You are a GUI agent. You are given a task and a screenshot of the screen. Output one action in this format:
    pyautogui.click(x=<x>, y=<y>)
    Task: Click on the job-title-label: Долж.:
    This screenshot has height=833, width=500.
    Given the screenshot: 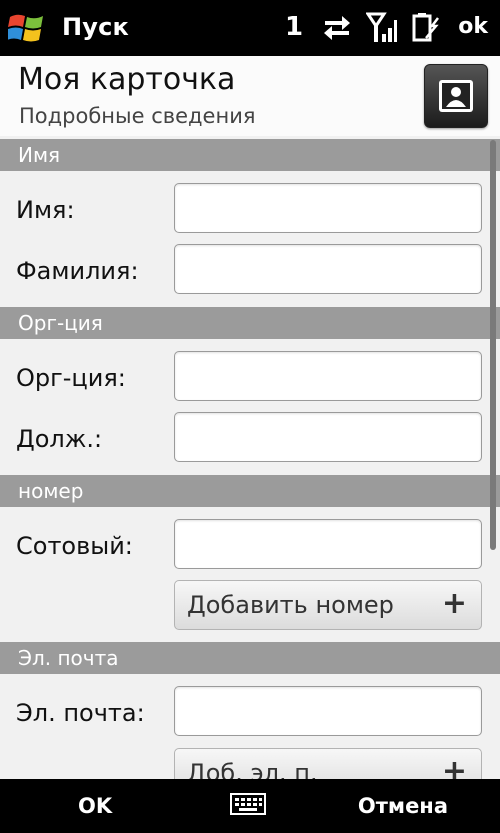 What is the action you would take?
    pyautogui.click(x=59, y=439)
    